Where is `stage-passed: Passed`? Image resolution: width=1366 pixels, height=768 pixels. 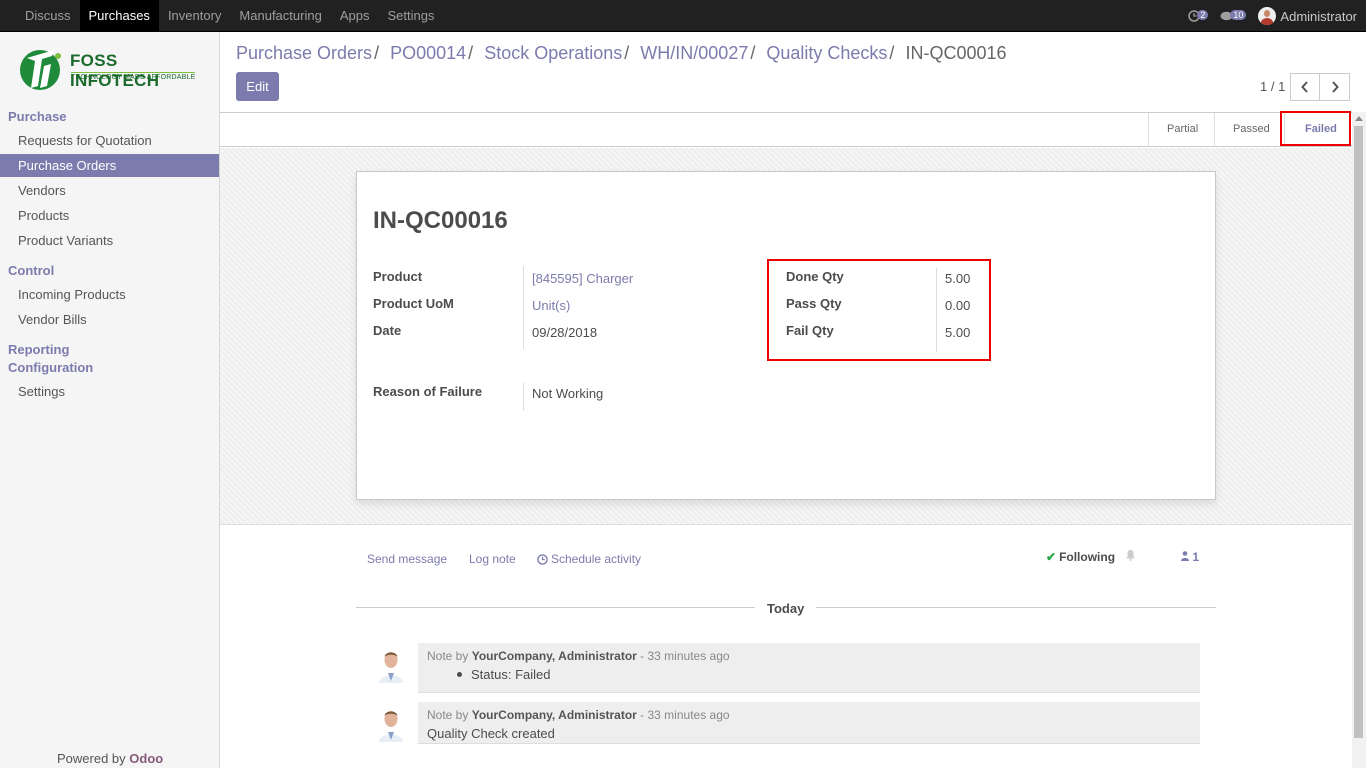
stage-passed: Passed is located at coordinates (1249, 129).